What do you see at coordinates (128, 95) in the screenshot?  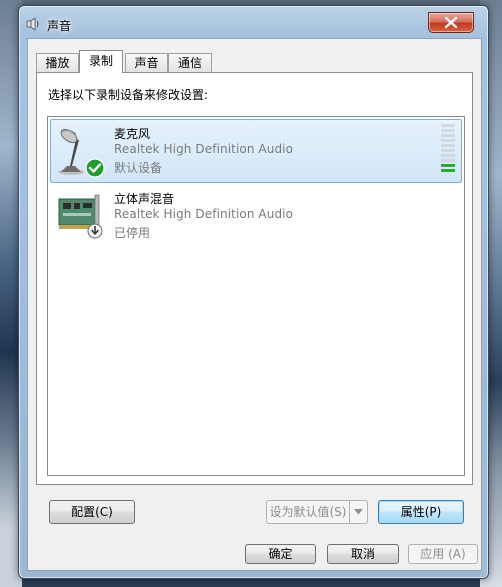 I see `instruction-label: 选择以下录制设备来修改设置:` at bounding box center [128, 95].